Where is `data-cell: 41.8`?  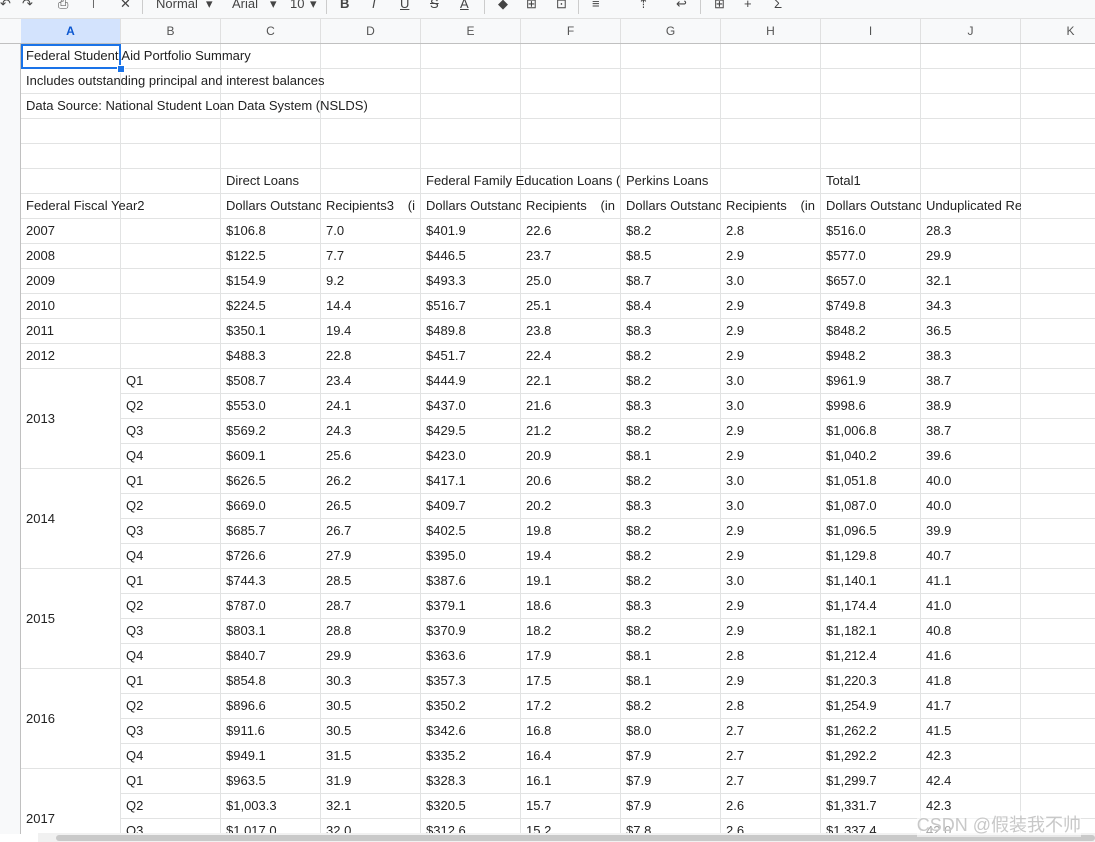
data-cell: 41.8 is located at coordinates (971, 681).